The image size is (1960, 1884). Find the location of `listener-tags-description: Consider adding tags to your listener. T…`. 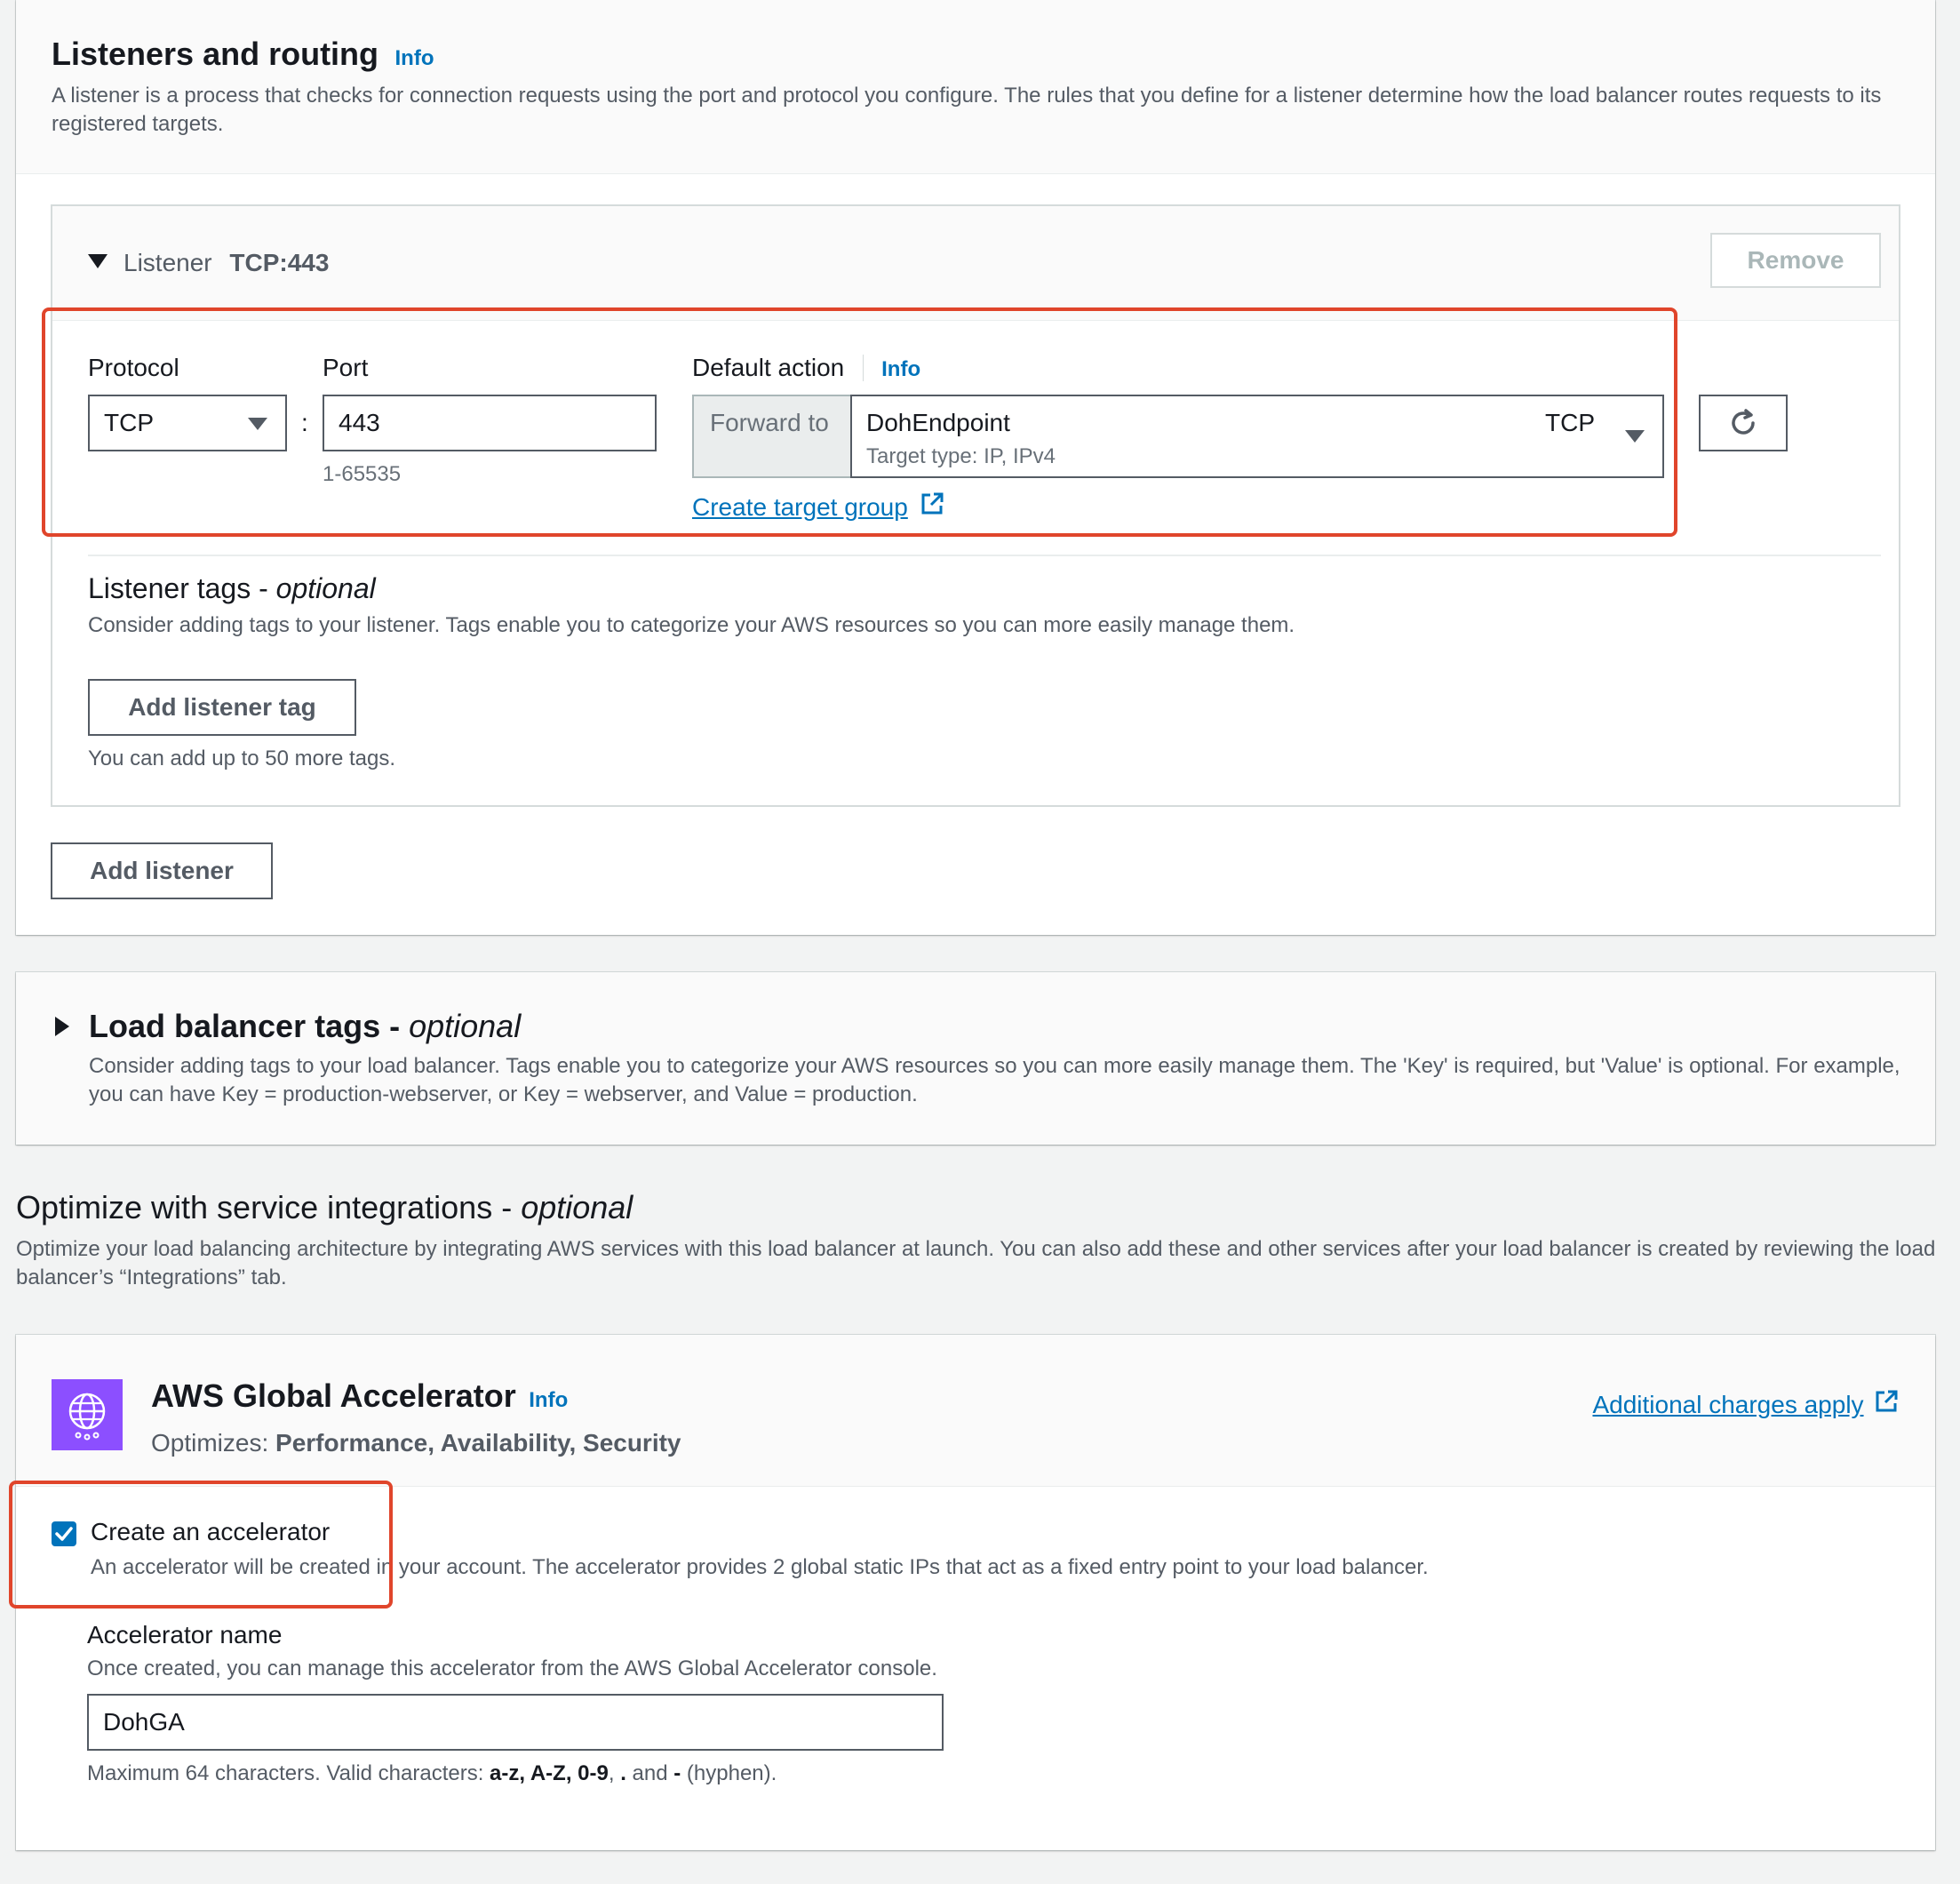

listener-tags-description: Consider adding tags to your listener. T… is located at coordinates (692, 625).